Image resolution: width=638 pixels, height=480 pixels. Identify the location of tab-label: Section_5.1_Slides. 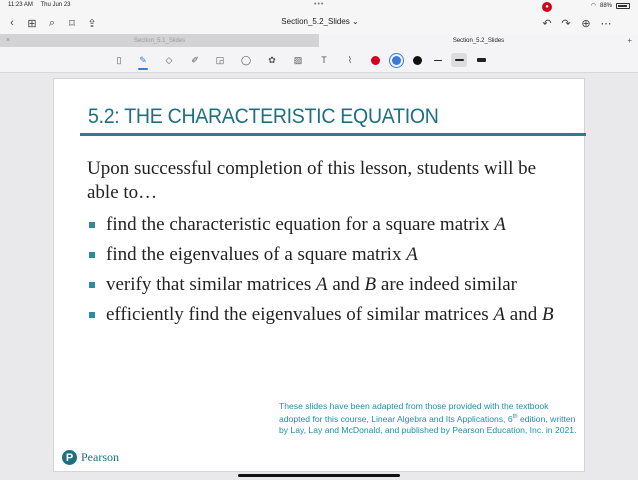
(159, 40).